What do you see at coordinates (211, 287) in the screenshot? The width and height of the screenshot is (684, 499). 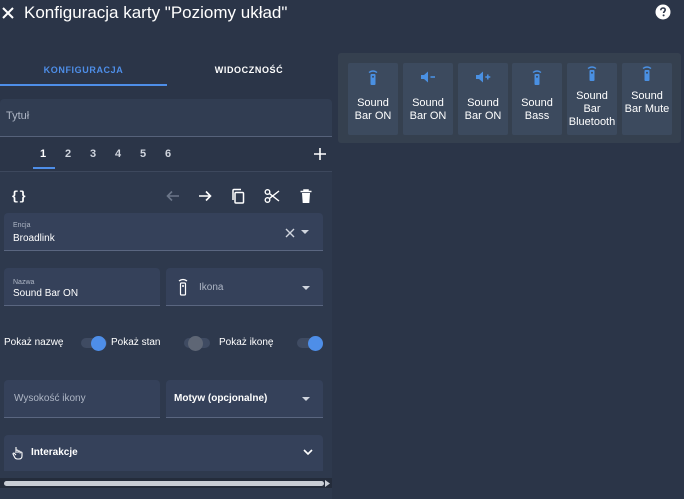 I see `icon-label: Ikona` at bounding box center [211, 287].